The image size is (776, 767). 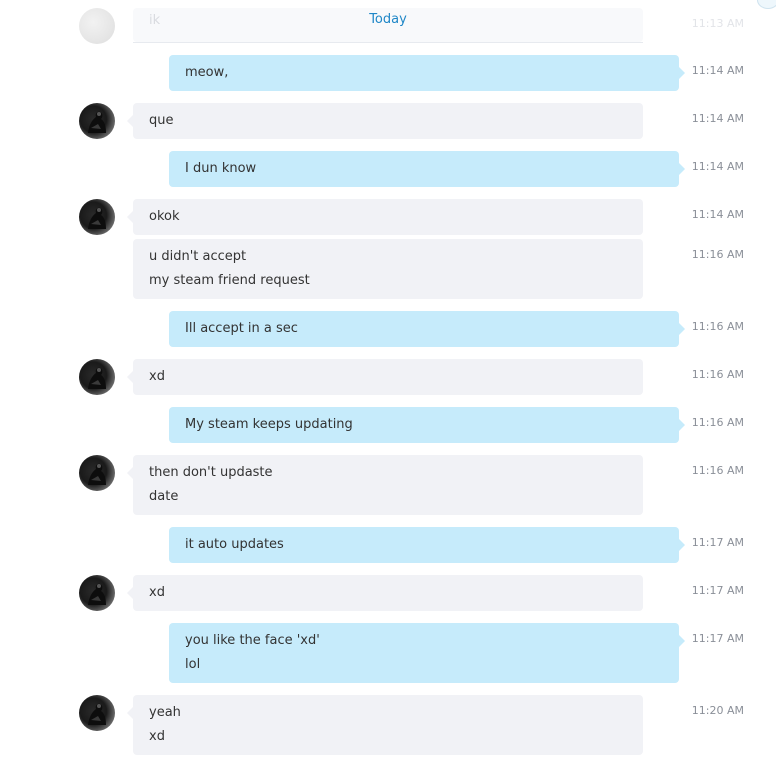 I want to click on message-bubble-outgoing: you like the face 'xd' lol, so click(x=427, y=653).